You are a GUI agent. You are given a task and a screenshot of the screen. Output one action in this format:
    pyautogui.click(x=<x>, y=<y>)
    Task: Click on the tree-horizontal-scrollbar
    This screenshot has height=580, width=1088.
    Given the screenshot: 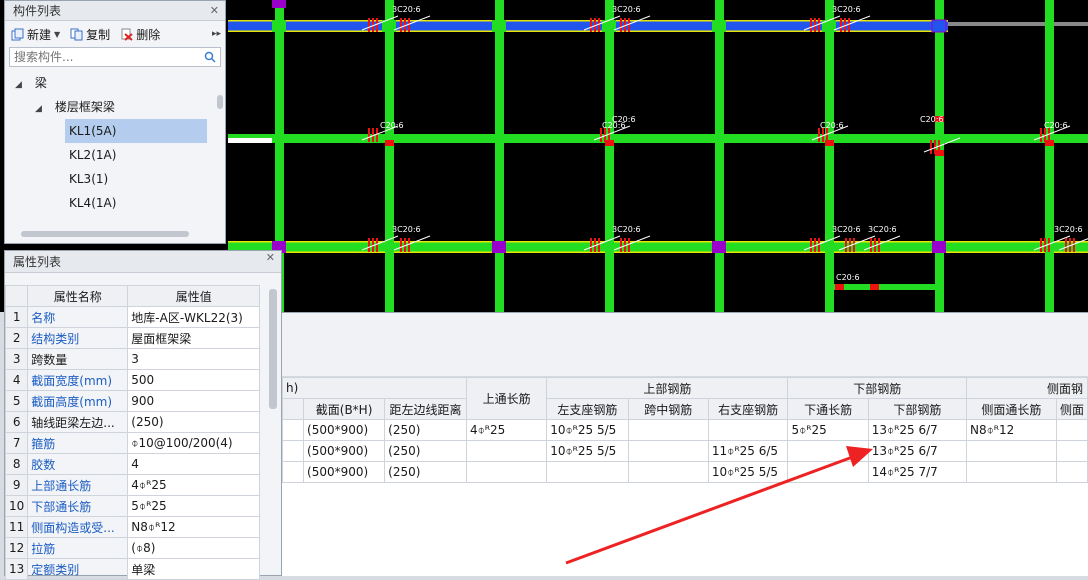 What is the action you would take?
    pyautogui.click(x=105, y=234)
    